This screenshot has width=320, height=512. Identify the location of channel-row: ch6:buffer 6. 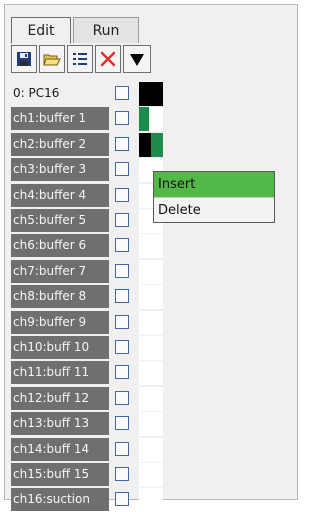
(91, 245).